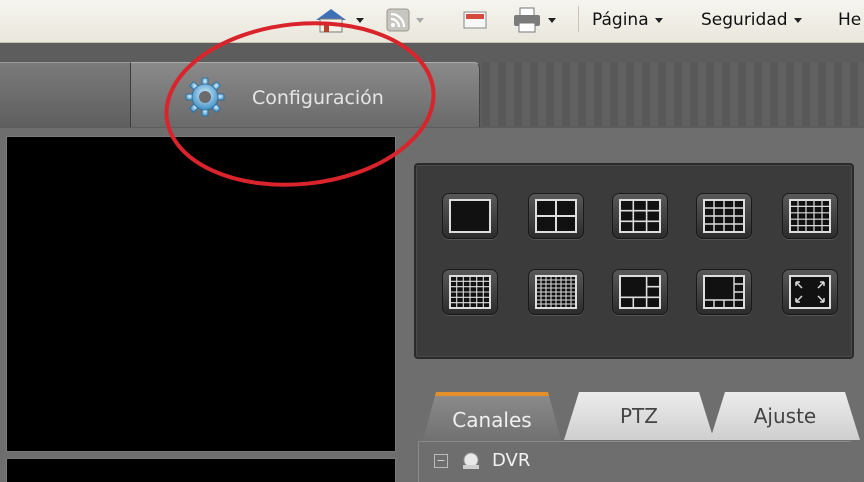 The width and height of the screenshot is (864, 482). I want to click on layout-1plus7-button, so click(724, 292).